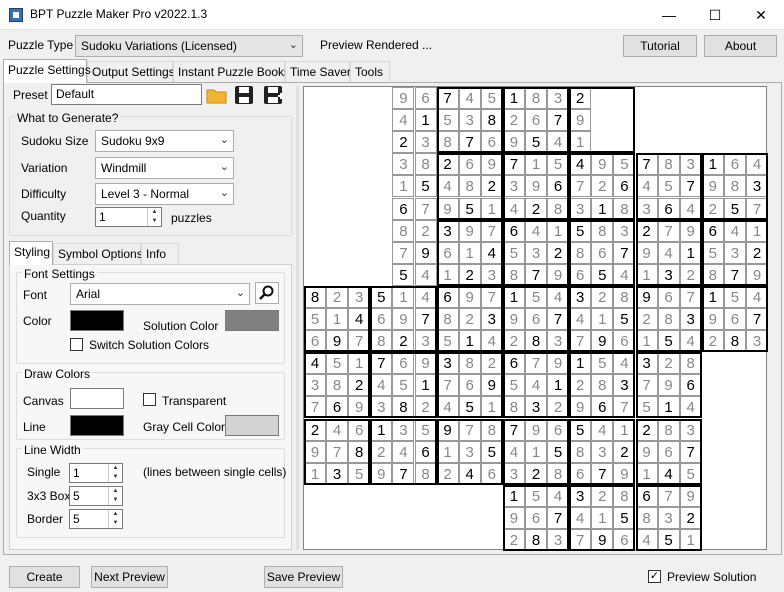 This screenshot has width=784, height=592. Describe the element at coordinates (318, 71) in the screenshot. I see `tab-time-saver: Time Saver` at that location.